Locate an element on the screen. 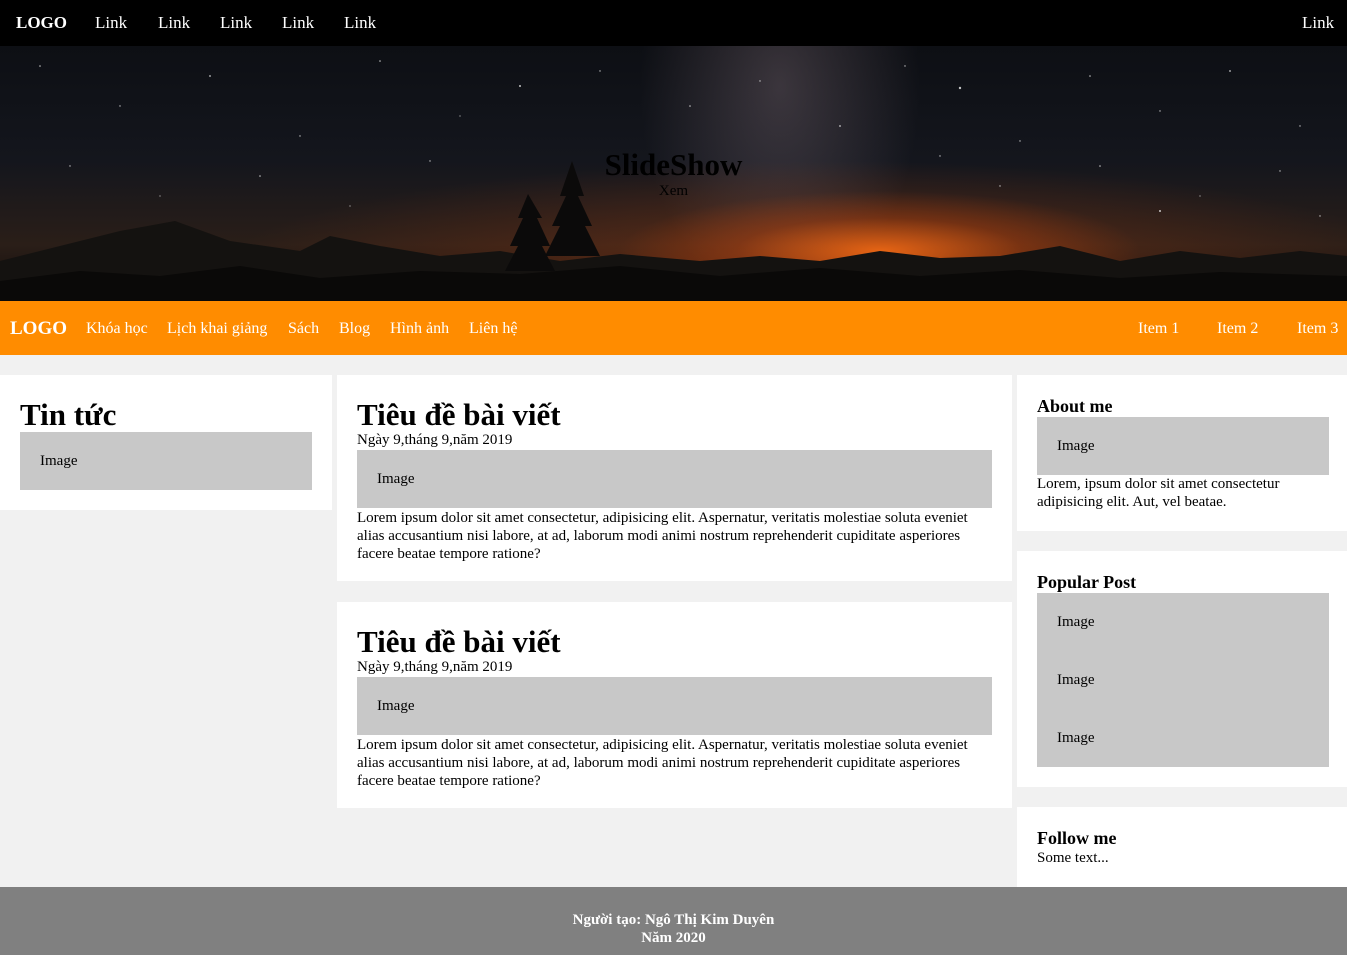 This screenshot has width=1347, height=955. top-link-4: Link is located at coordinates (298, 23).